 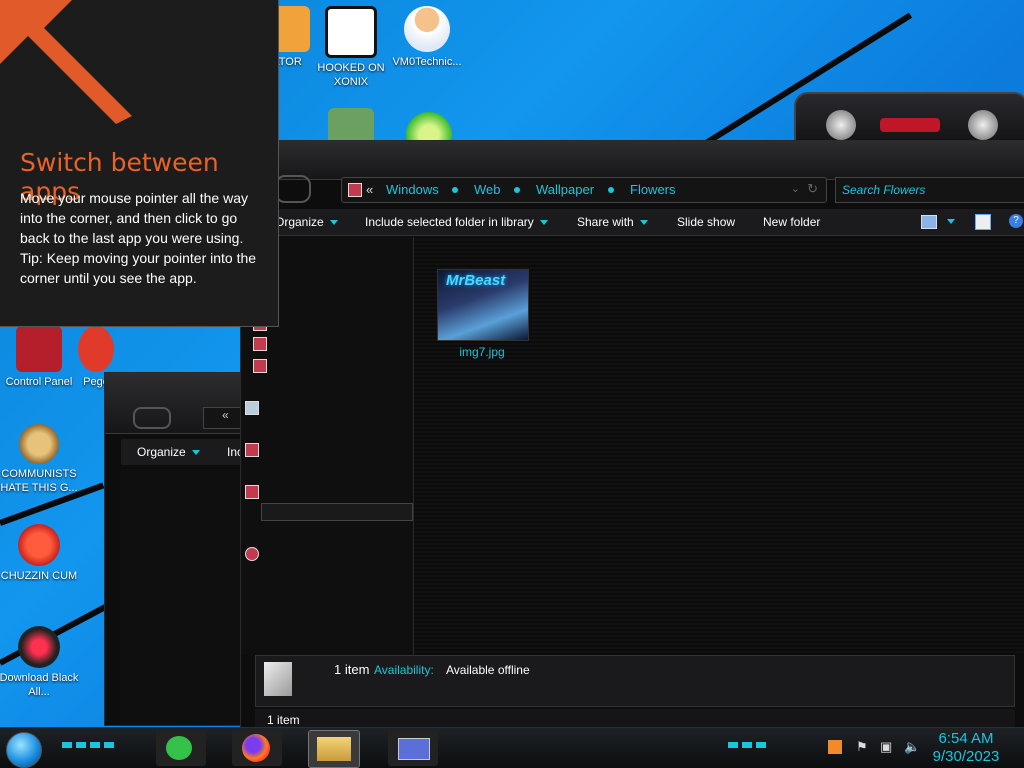 I want to click on taskbar-app-window, so click(x=413, y=748).